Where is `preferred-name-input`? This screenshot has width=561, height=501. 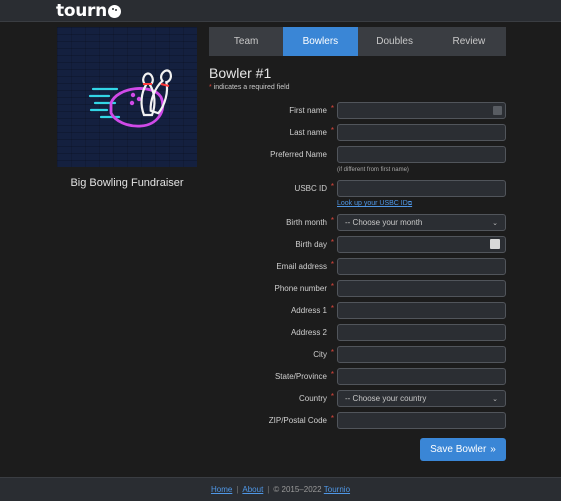
preferred-name-input is located at coordinates (421, 154).